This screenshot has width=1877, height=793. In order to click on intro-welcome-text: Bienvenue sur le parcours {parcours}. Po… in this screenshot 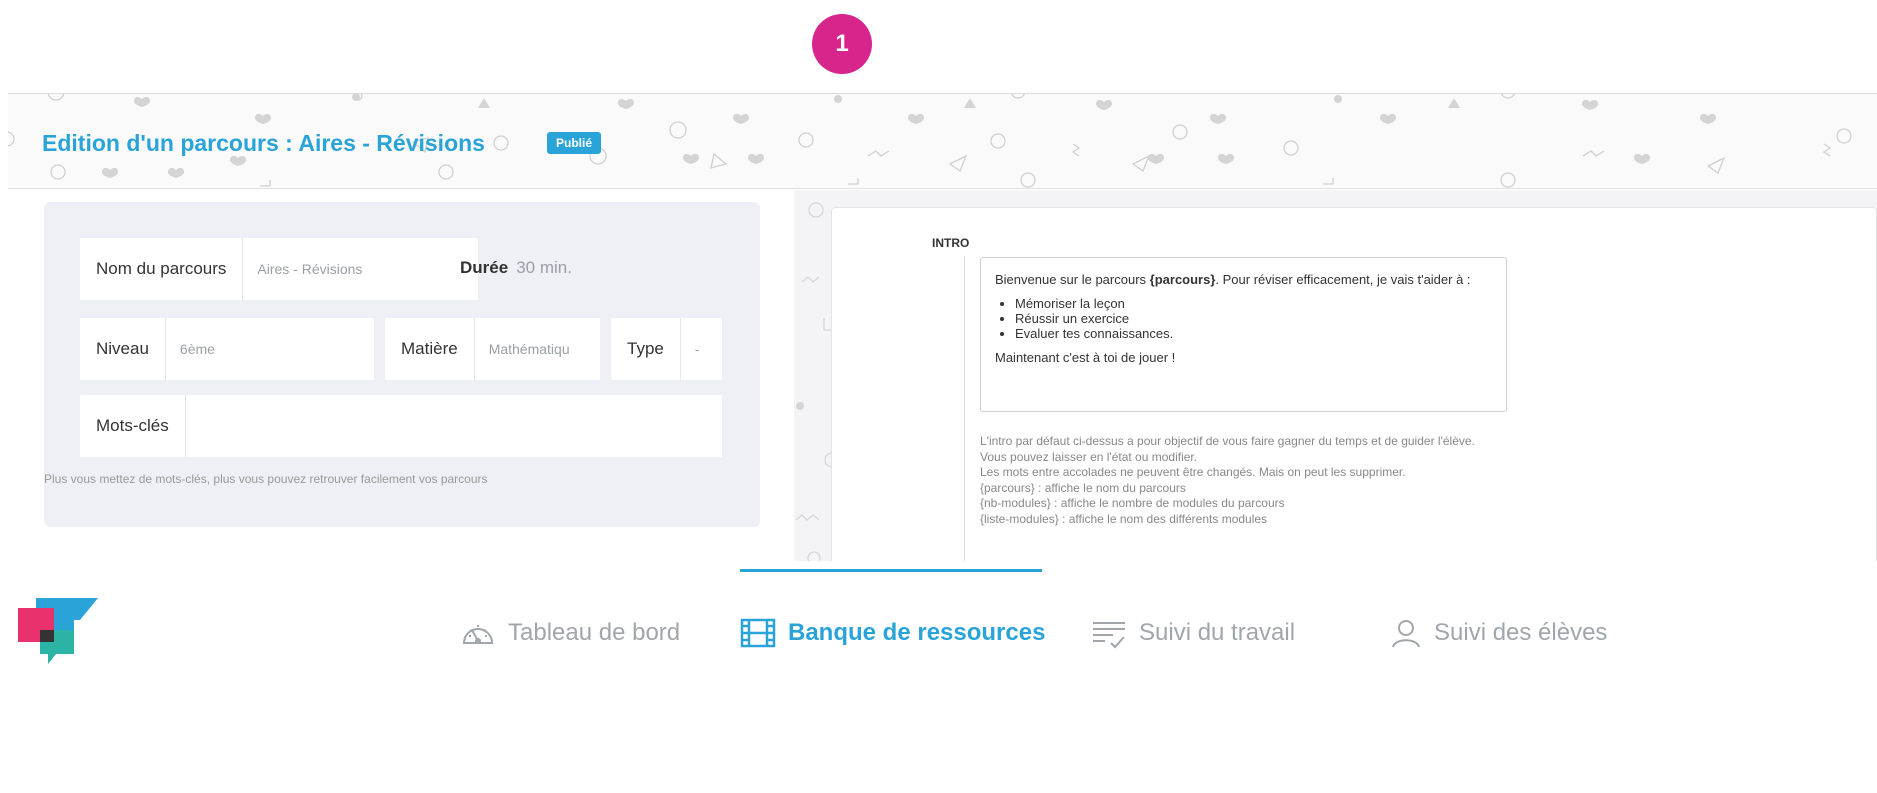, I will do `click(1233, 279)`.